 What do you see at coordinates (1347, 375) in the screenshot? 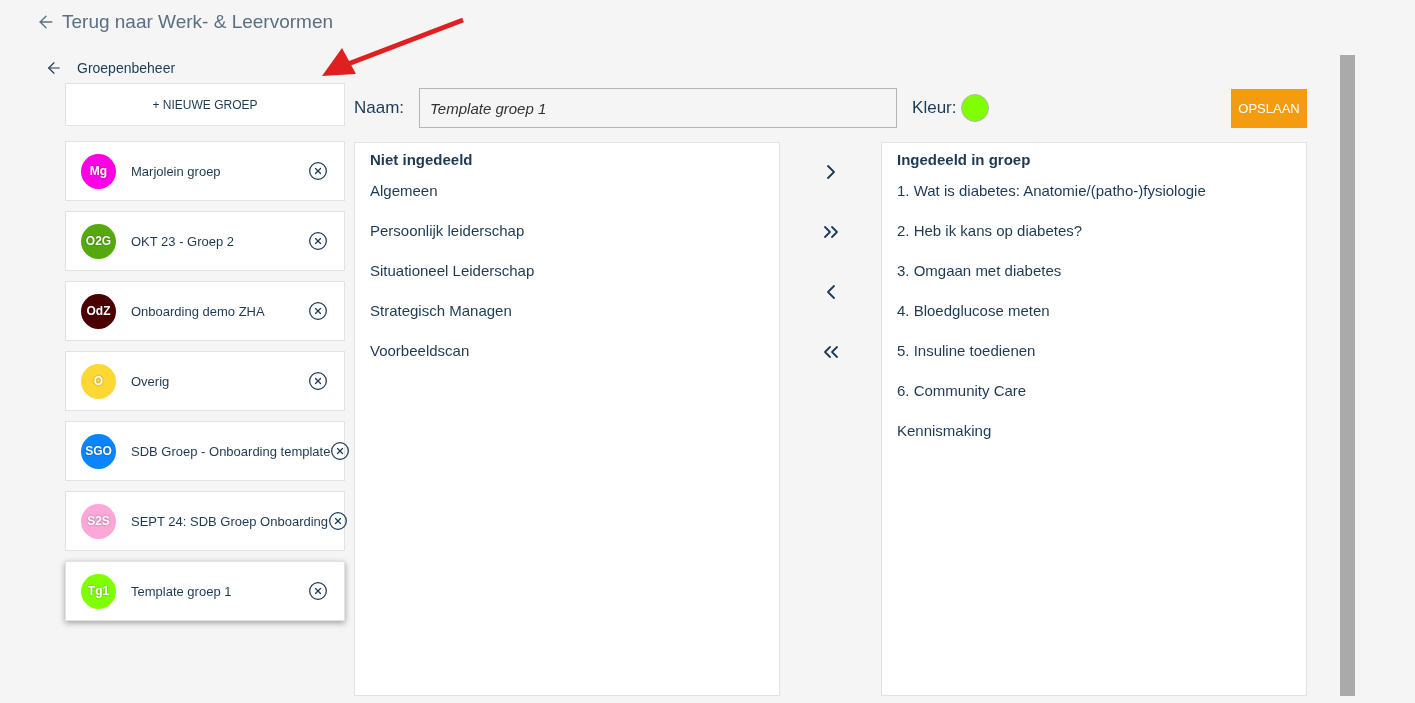
I see `scrollbar` at bounding box center [1347, 375].